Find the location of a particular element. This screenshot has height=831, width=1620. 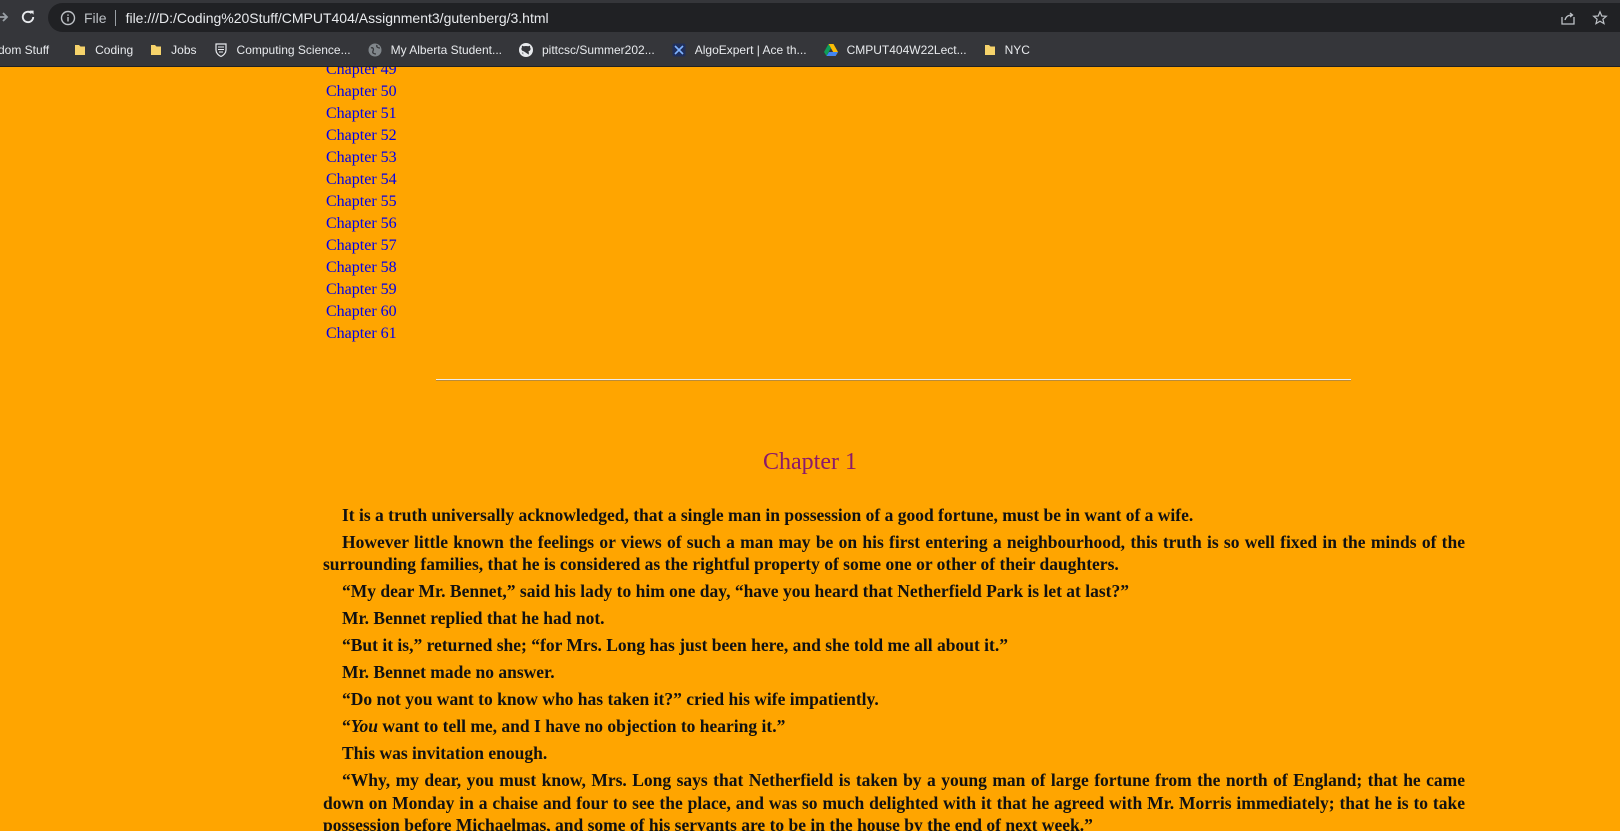

algoexpert-icon is located at coordinates (679, 50).